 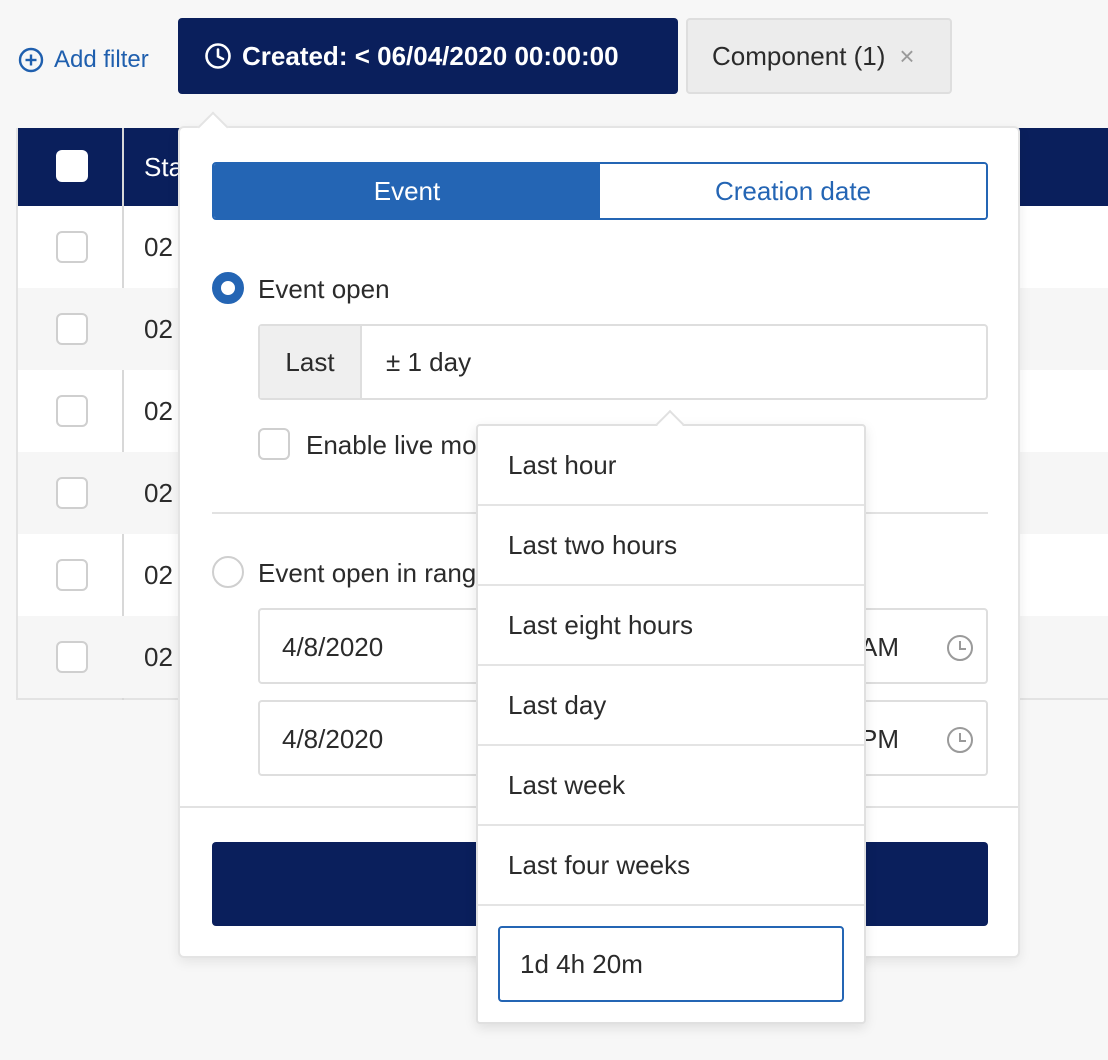 I want to click on component-filter-label: Component (1), so click(x=799, y=55).